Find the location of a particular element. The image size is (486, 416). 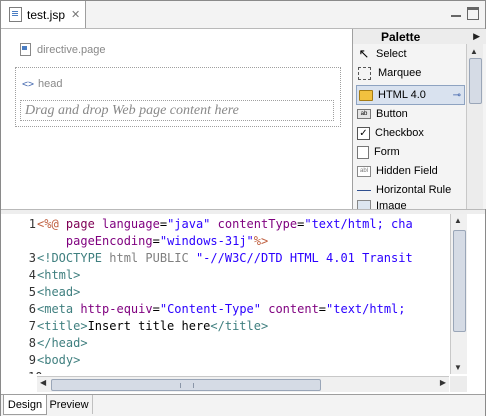

line-text: <html> is located at coordinates (59, 275).